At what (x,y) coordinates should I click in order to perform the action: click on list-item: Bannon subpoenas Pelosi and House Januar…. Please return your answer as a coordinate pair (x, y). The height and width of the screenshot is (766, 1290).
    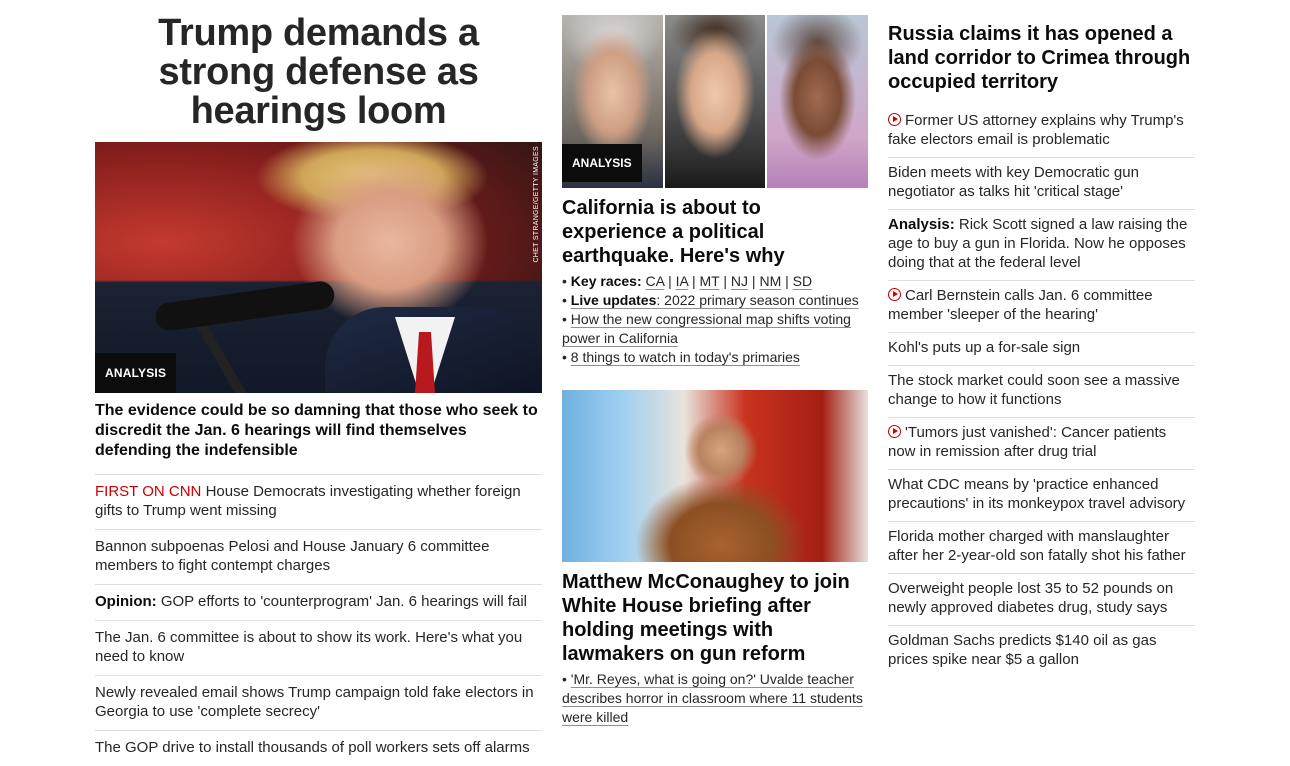
    Looking at the image, I should click on (318, 556).